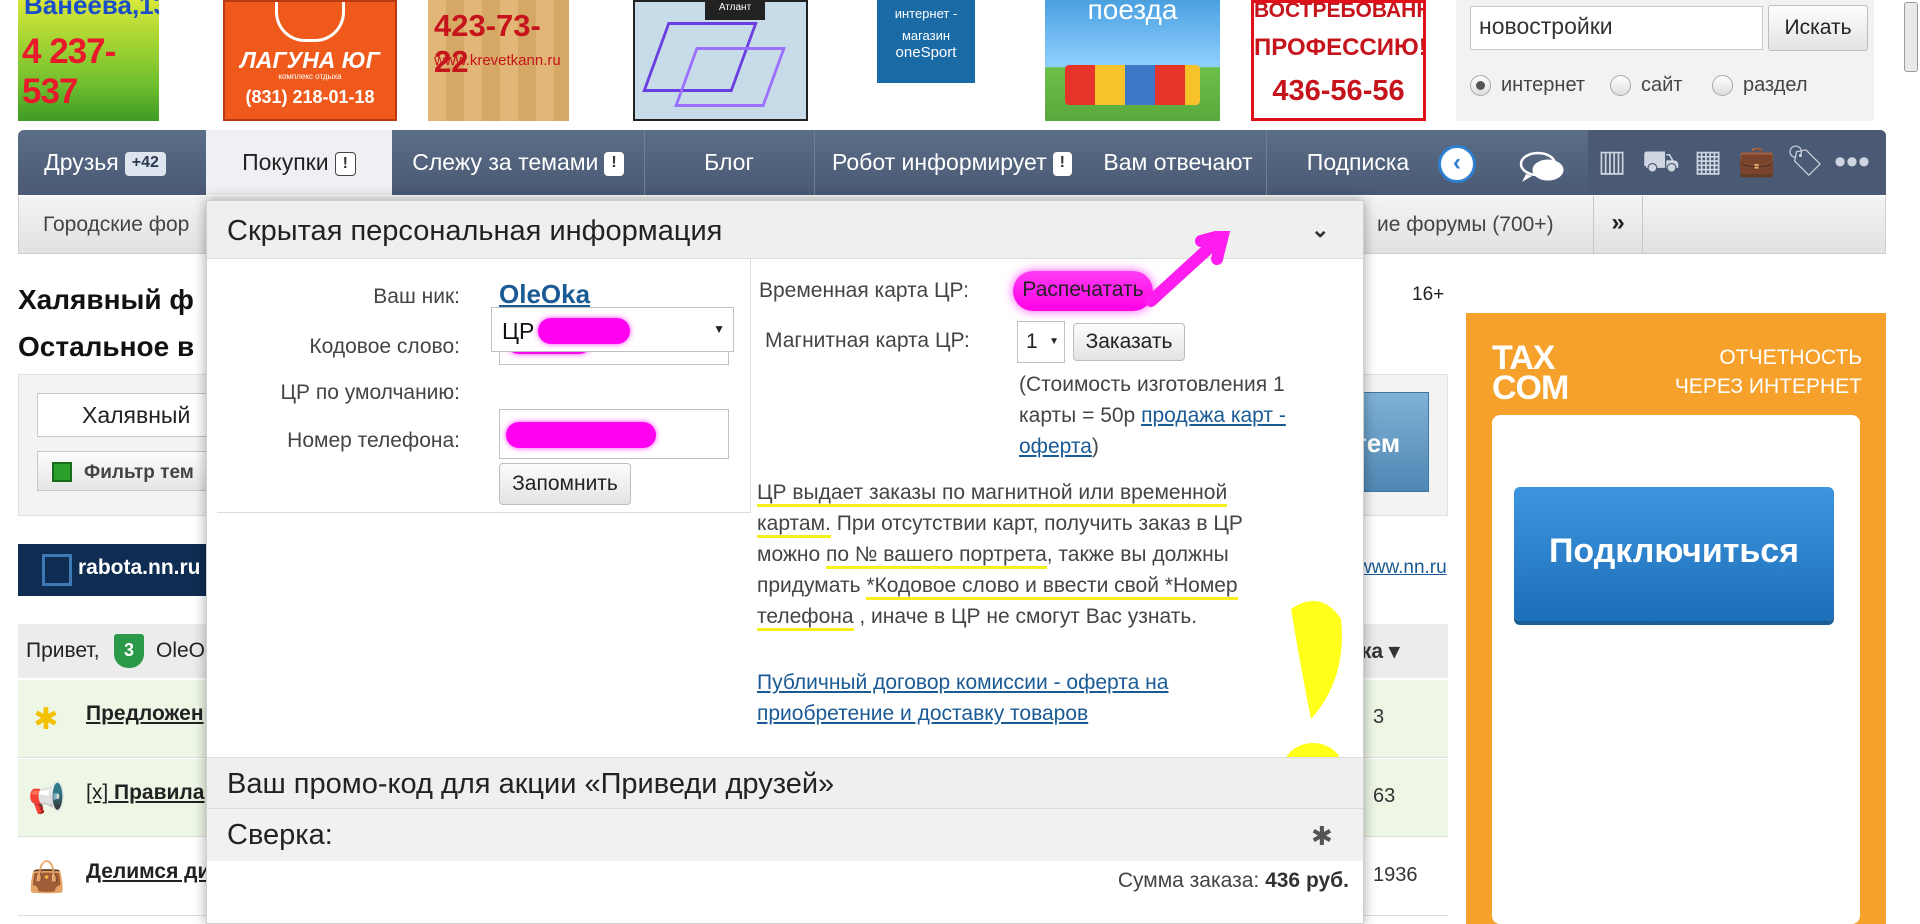 This screenshot has width=1920, height=924. Describe the element at coordinates (544, 294) in the screenshot. I see `nick-link: OleOka` at that location.